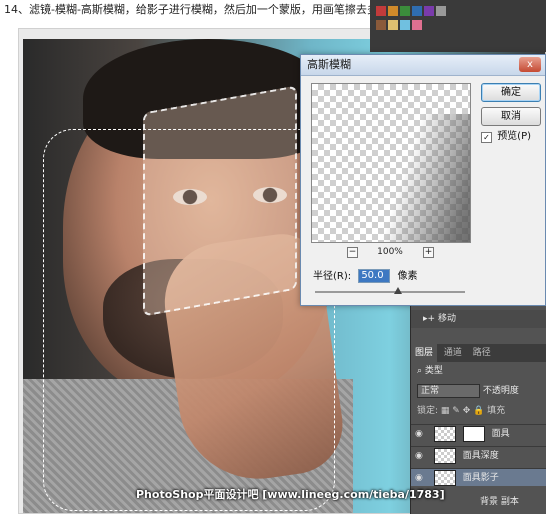  Describe the element at coordinates (478, 319) in the screenshot. I see `history-move-row: ▸+ 移动` at that location.